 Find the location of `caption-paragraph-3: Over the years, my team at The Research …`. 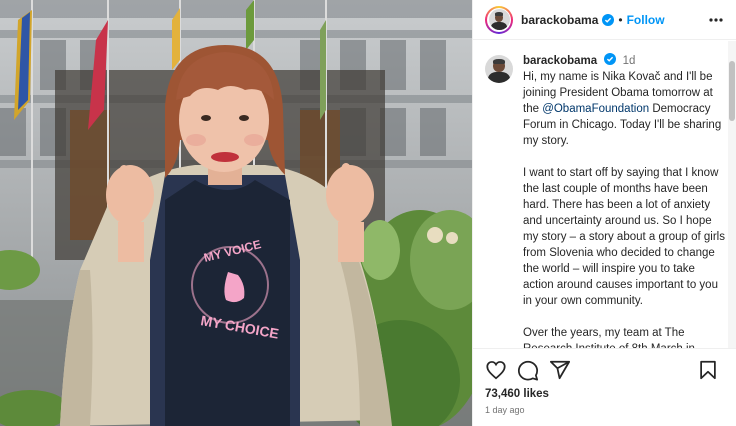

caption-paragraph-3: Over the years, my team at The Research … is located at coordinates (609, 337).